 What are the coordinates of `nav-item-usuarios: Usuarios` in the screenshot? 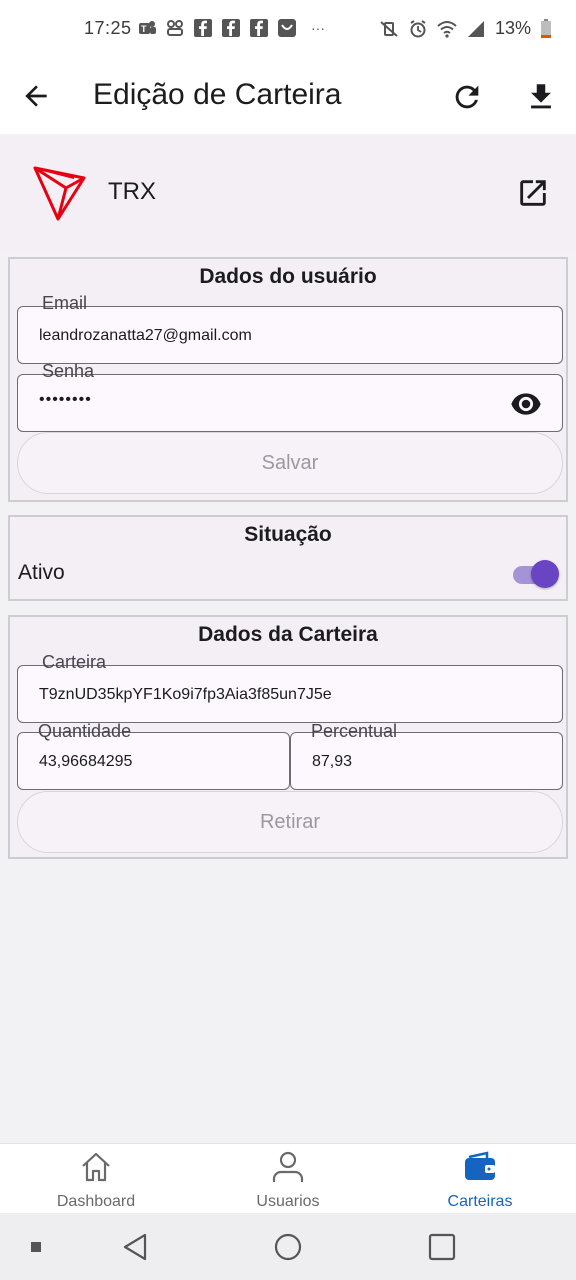 It's located at (288, 1179).